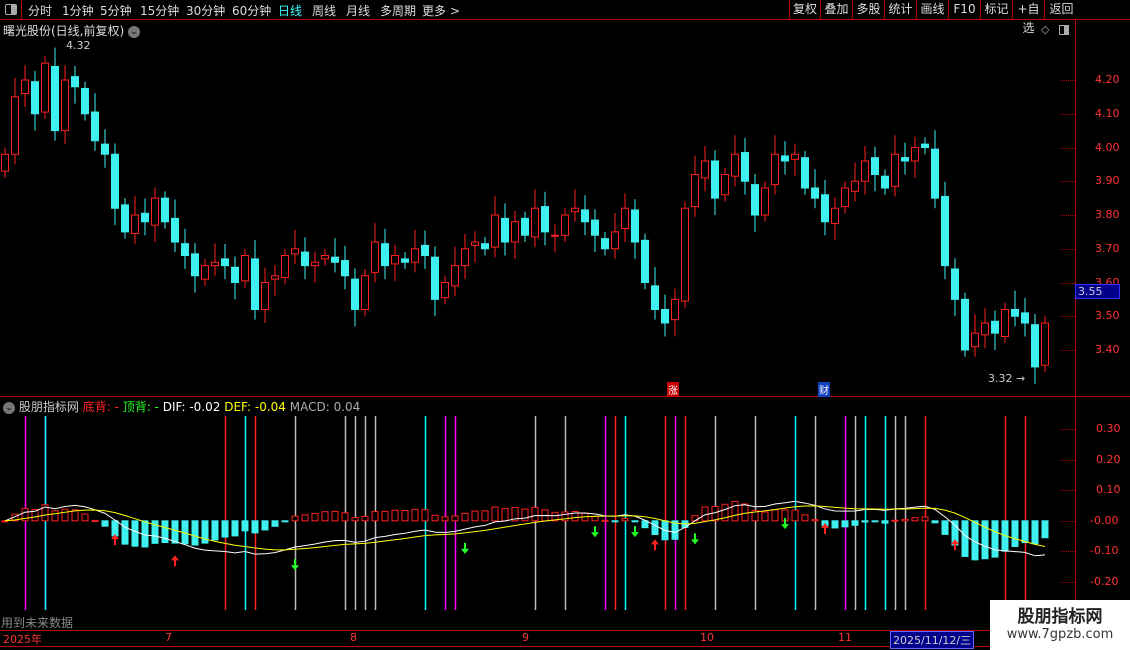 This screenshot has height=650, width=1130. I want to click on cai-tag: 财, so click(824, 389).